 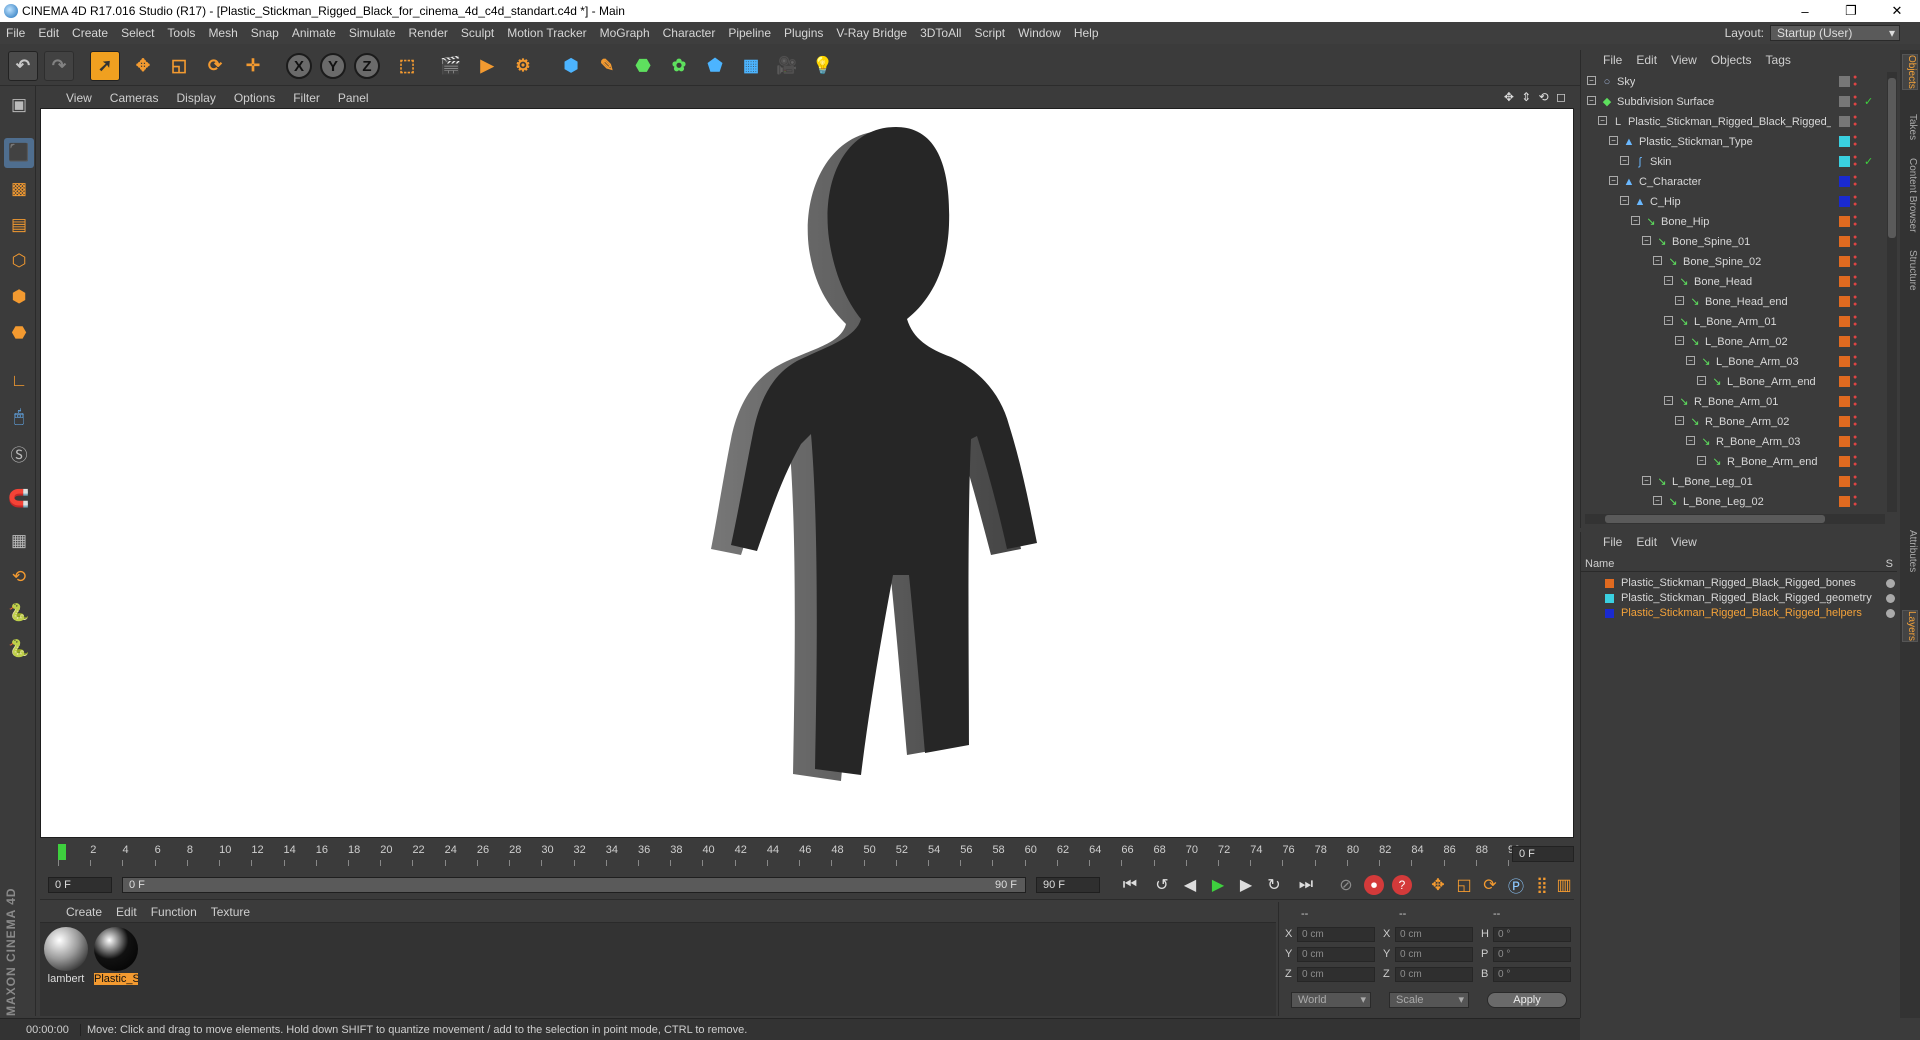 What do you see at coordinates (19, 189) in the screenshot?
I see `texture-mode-icon: ▩` at bounding box center [19, 189].